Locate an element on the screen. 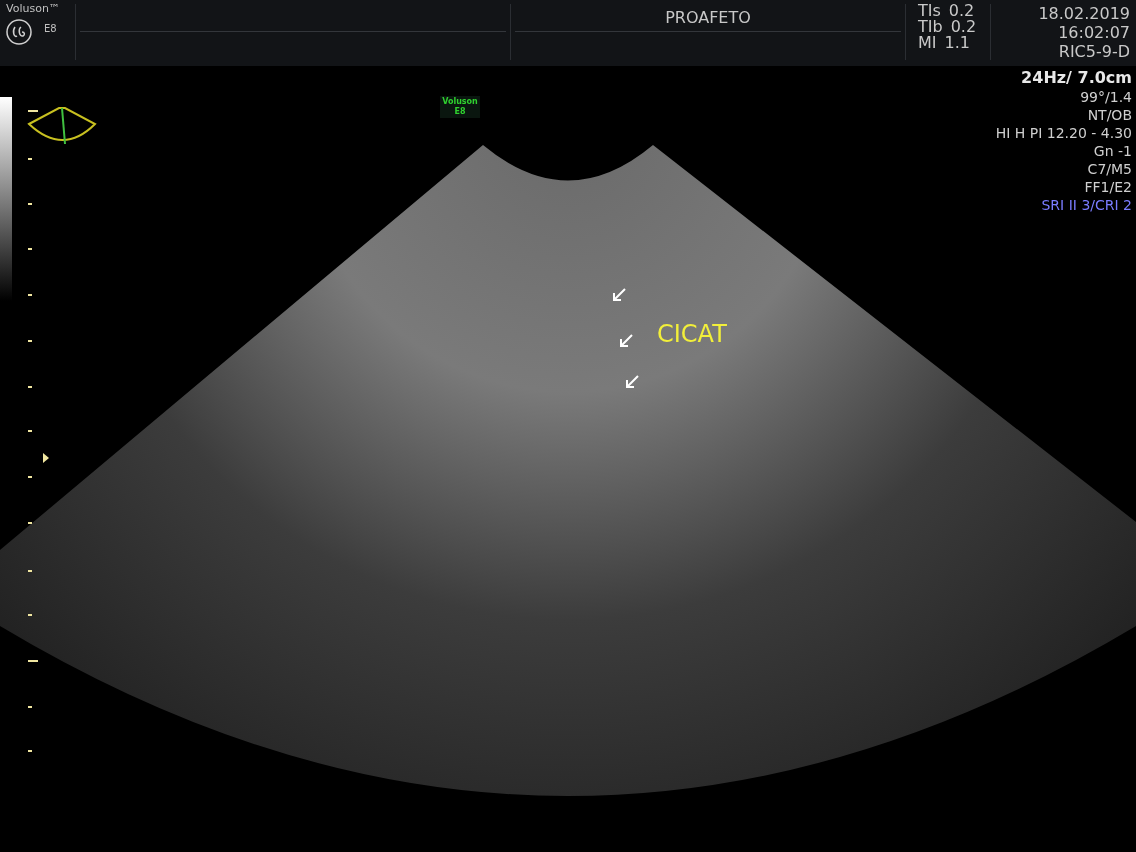 The width and height of the screenshot is (1136, 852). index-label: MI is located at coordinates (927, 42).